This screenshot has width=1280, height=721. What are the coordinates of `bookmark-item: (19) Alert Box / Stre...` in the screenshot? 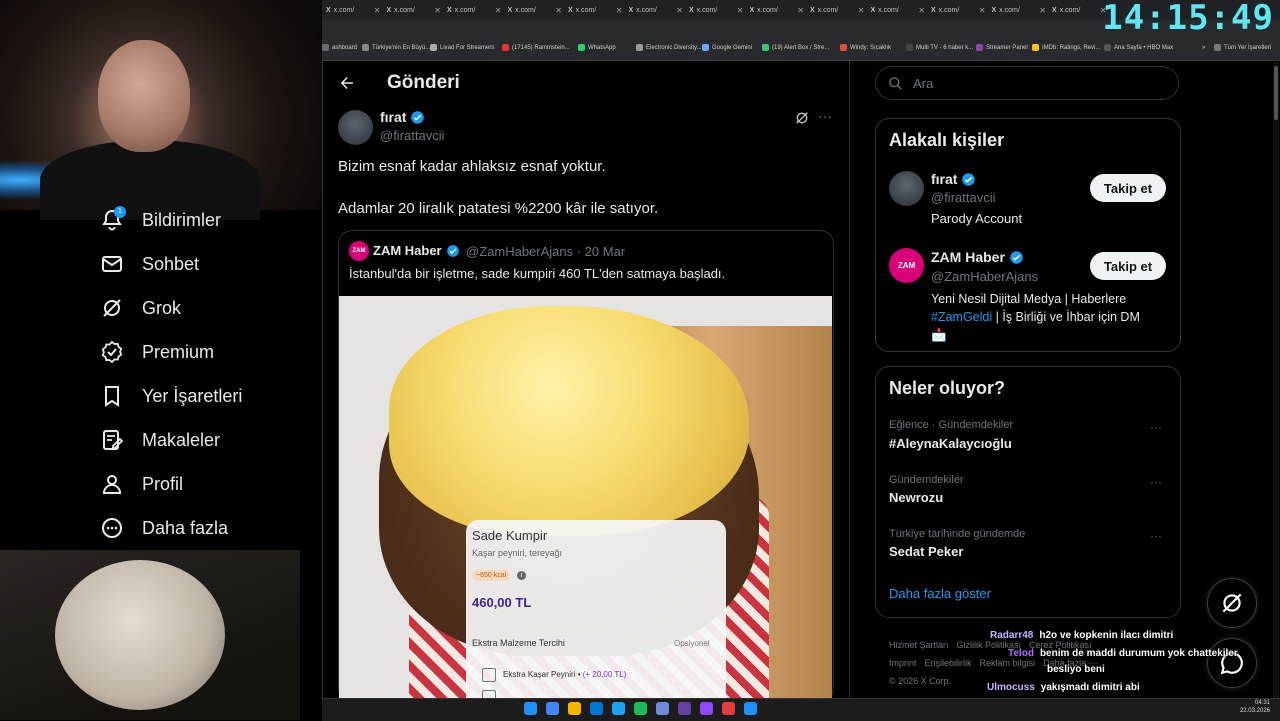 It's located at (795, 47).